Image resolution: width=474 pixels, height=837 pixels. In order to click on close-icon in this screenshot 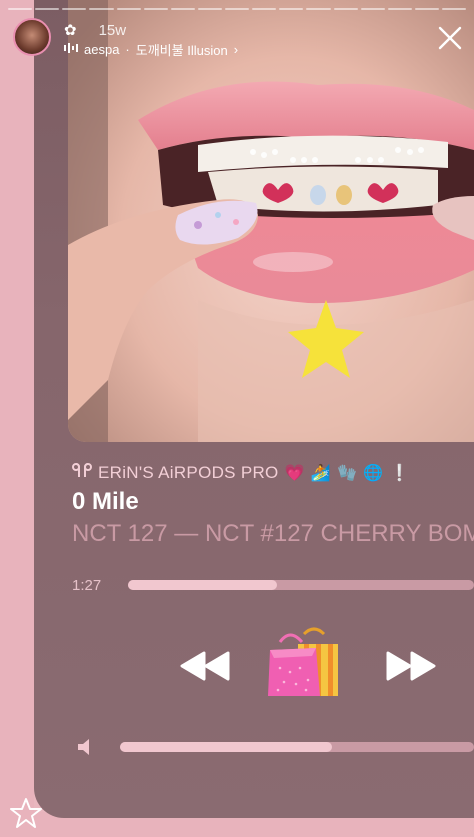, I will do `click(450, 38)`.